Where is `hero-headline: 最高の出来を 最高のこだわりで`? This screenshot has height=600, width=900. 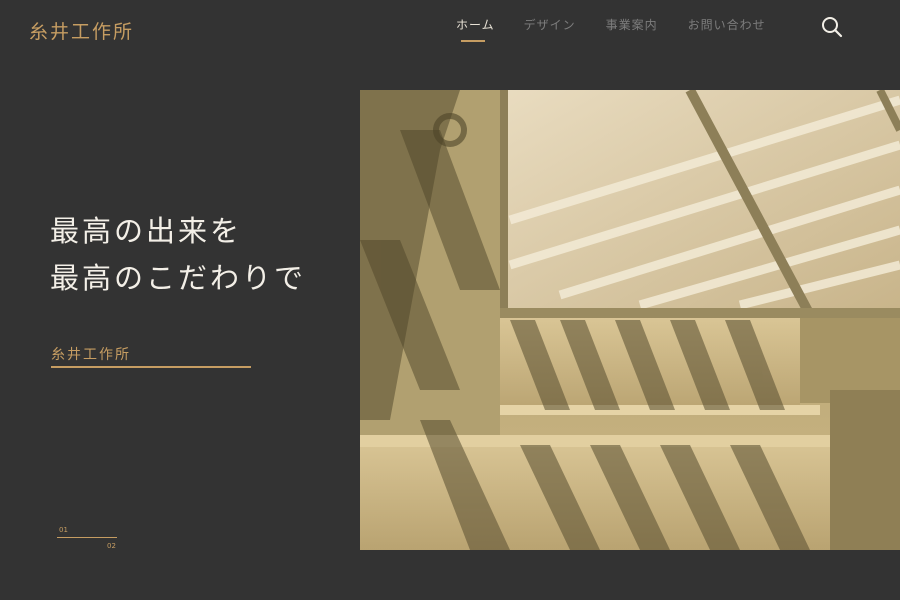 hero-headline: 最高の出来を 最高のこだわりで is located at coordinates (178, 255).